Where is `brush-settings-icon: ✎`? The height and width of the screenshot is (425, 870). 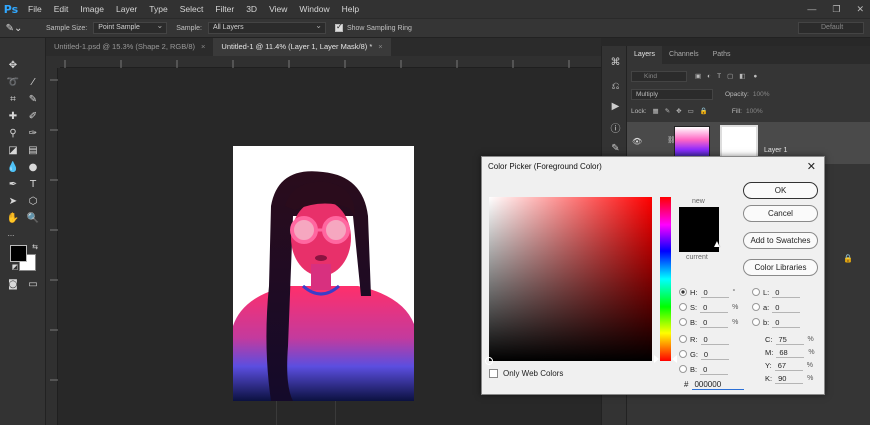
brush-settings-icon: ✎ is located at coordinates (615, 148).